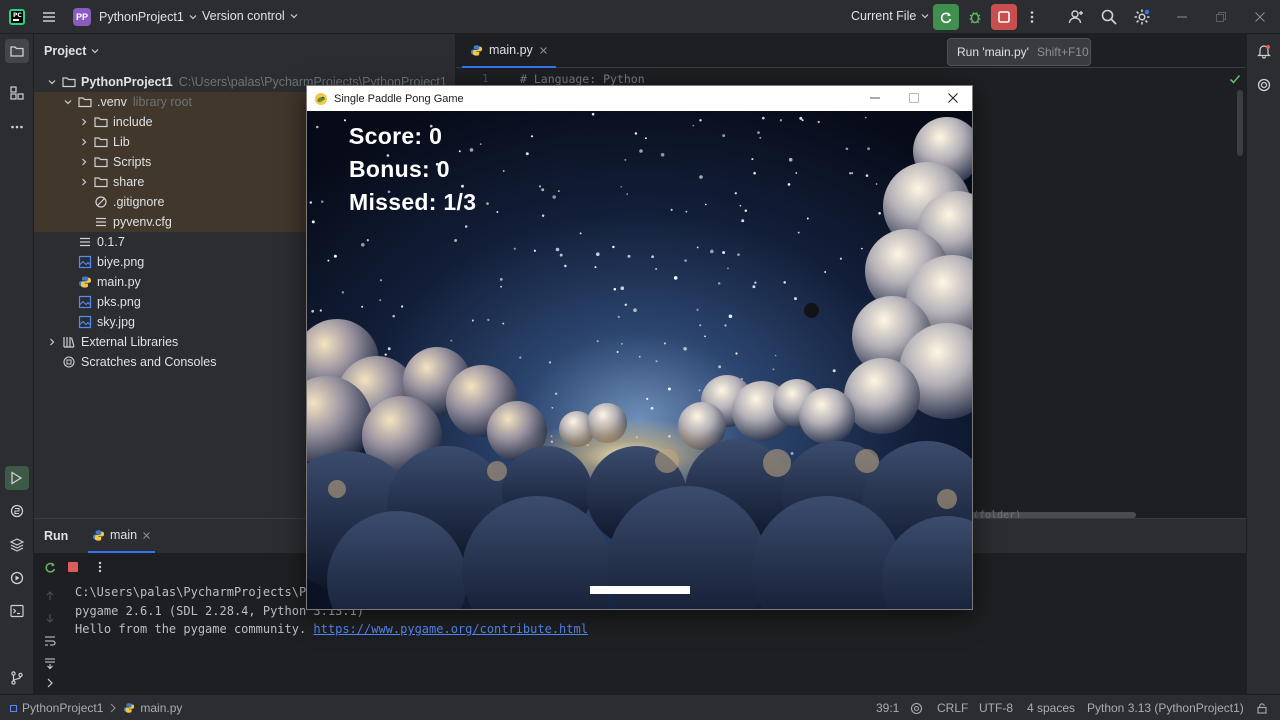  I want to click on scroll-up-icon, so click(50, 596).